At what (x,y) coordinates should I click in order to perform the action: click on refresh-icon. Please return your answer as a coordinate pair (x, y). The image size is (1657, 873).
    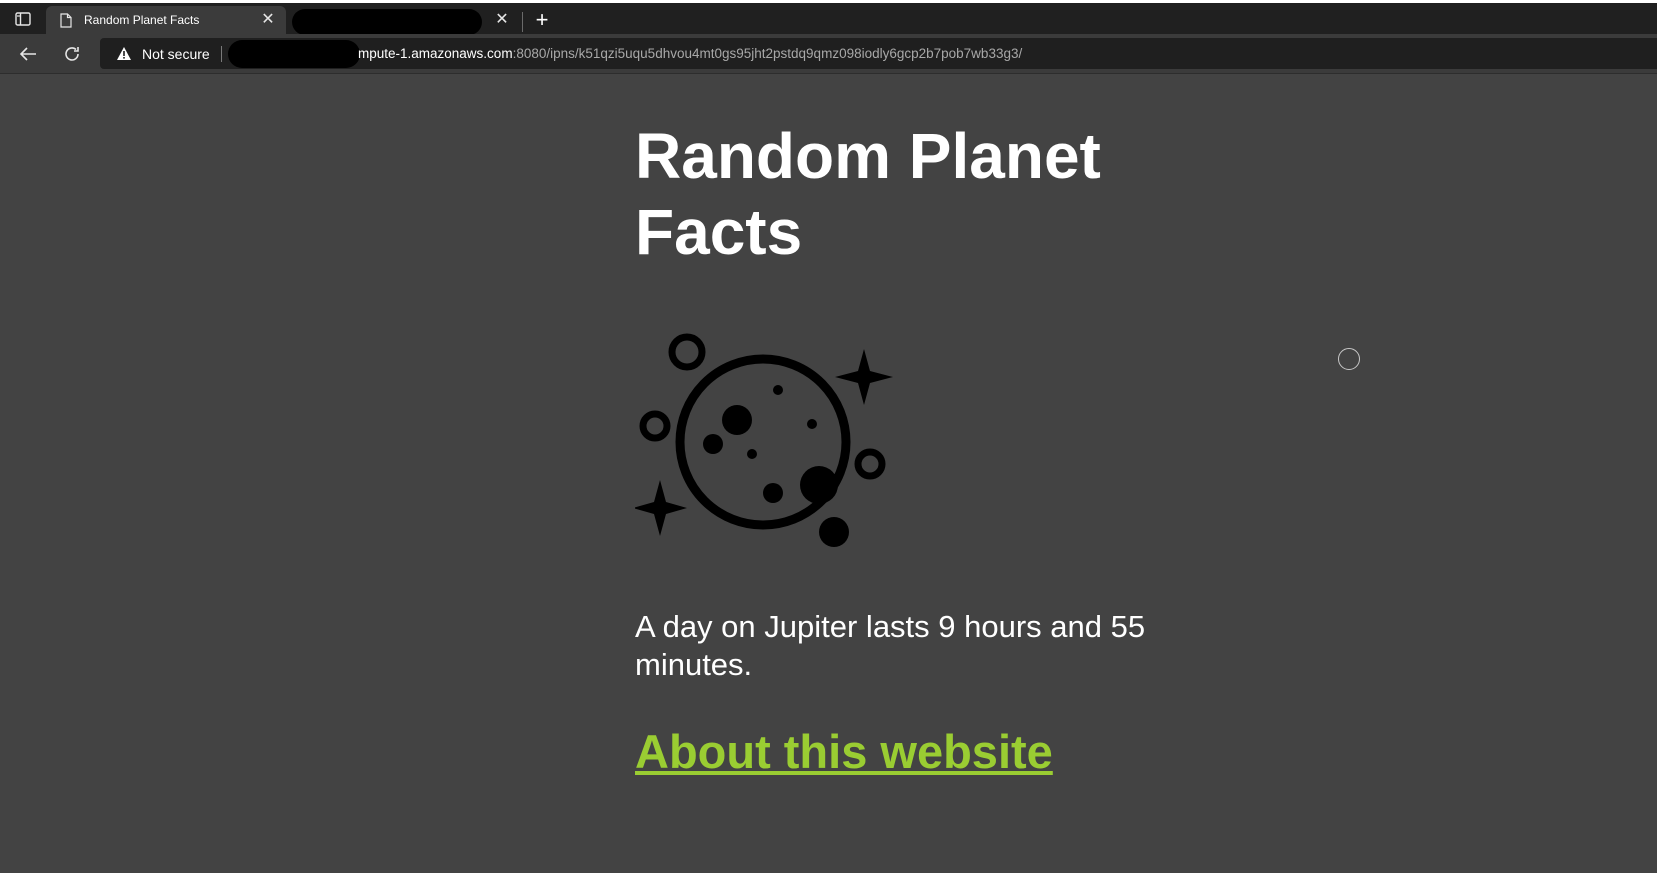
    Looking at the image, I should click on (72, 54).